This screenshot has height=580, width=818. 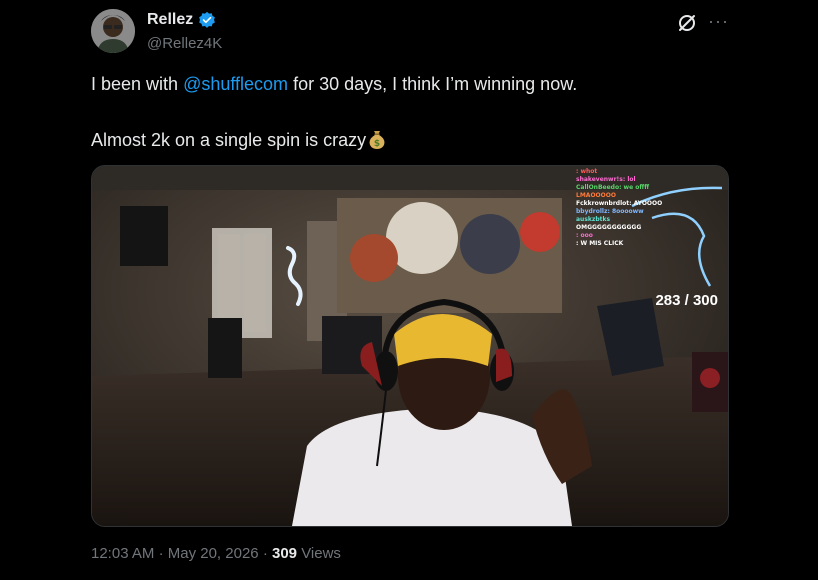 What do you see at coordinates (619, 203) in the screenshot?
I see `chat-line: Fckkrownbrdlot: AYOOOO` at bounding box center [619, 203].